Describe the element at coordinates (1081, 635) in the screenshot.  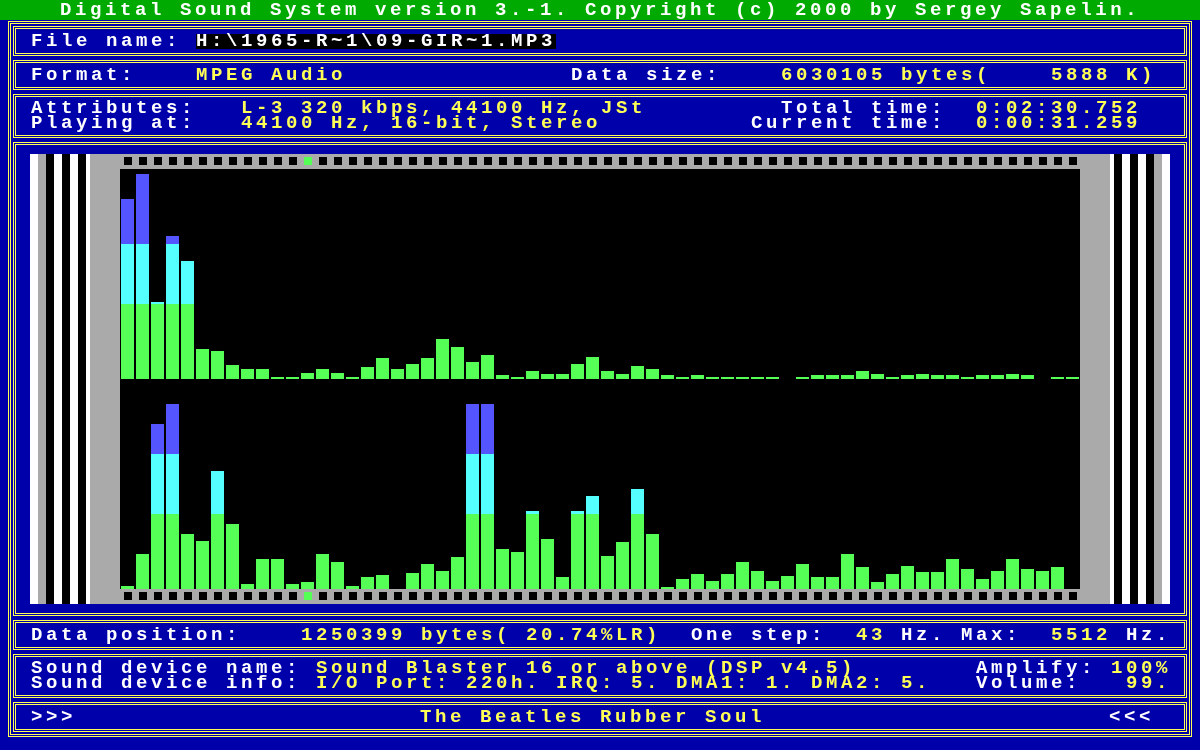
I see `field-value: 5512` at that location.